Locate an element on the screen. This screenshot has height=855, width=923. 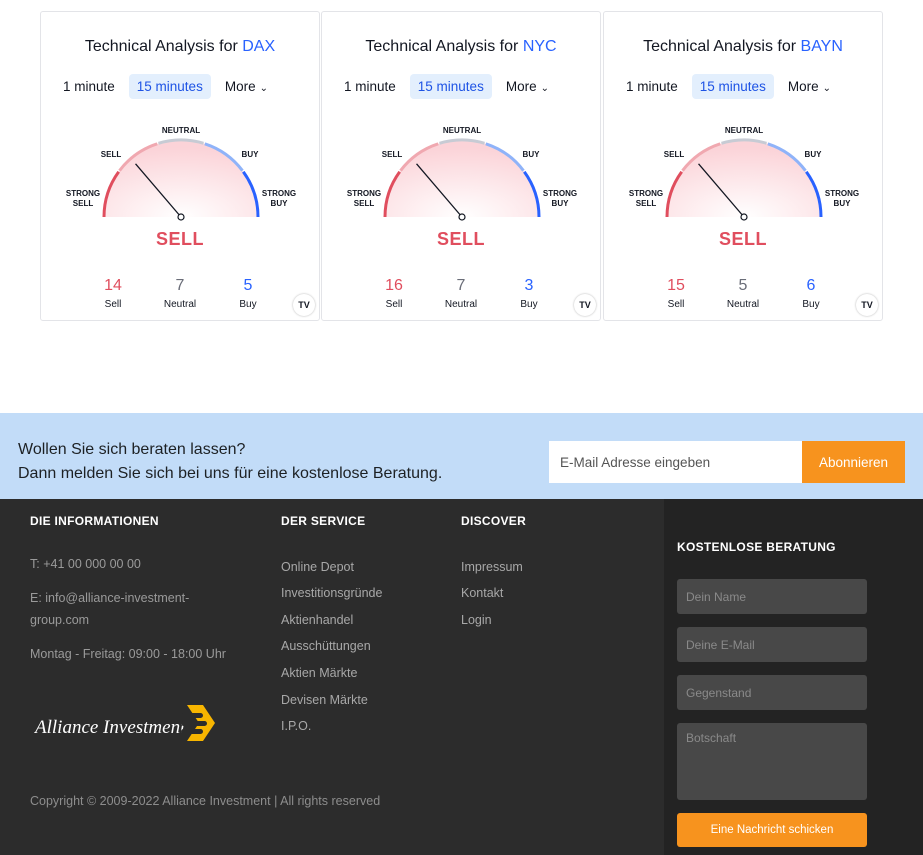
gauge-label-strong-buy-2: BUY is located at coordinates (280, 203).